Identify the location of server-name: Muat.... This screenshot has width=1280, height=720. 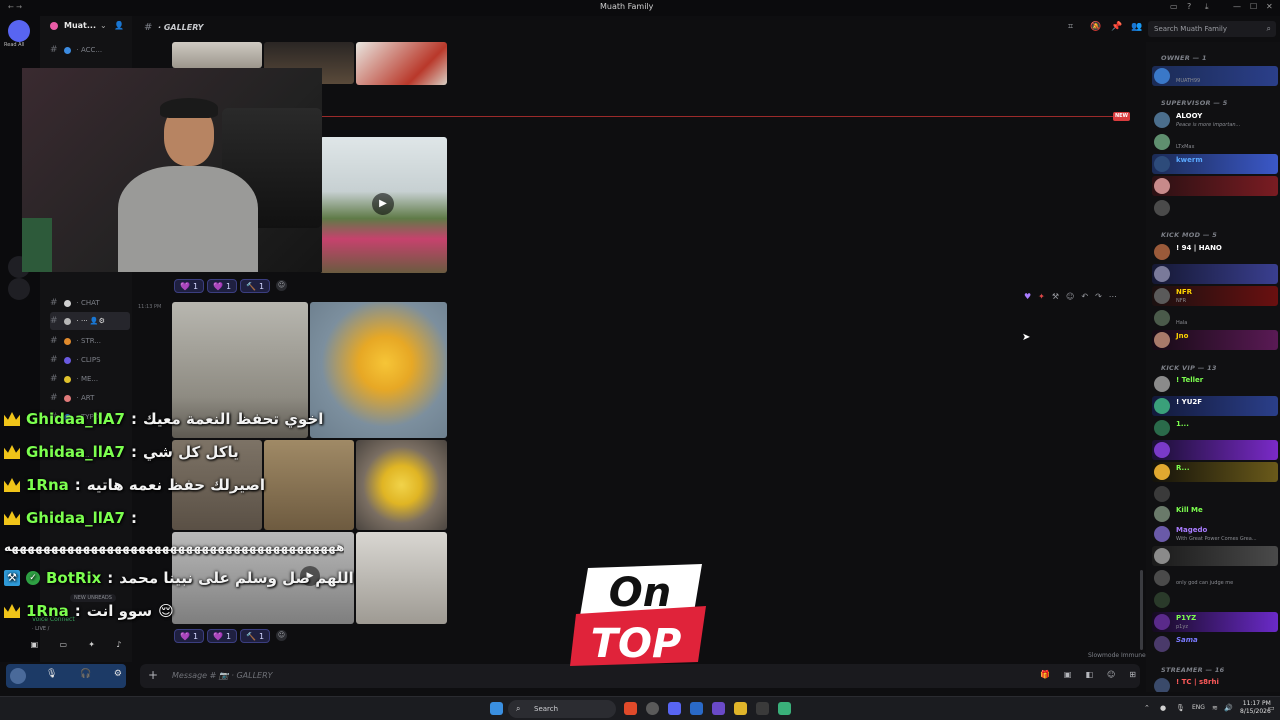
(80, 25).